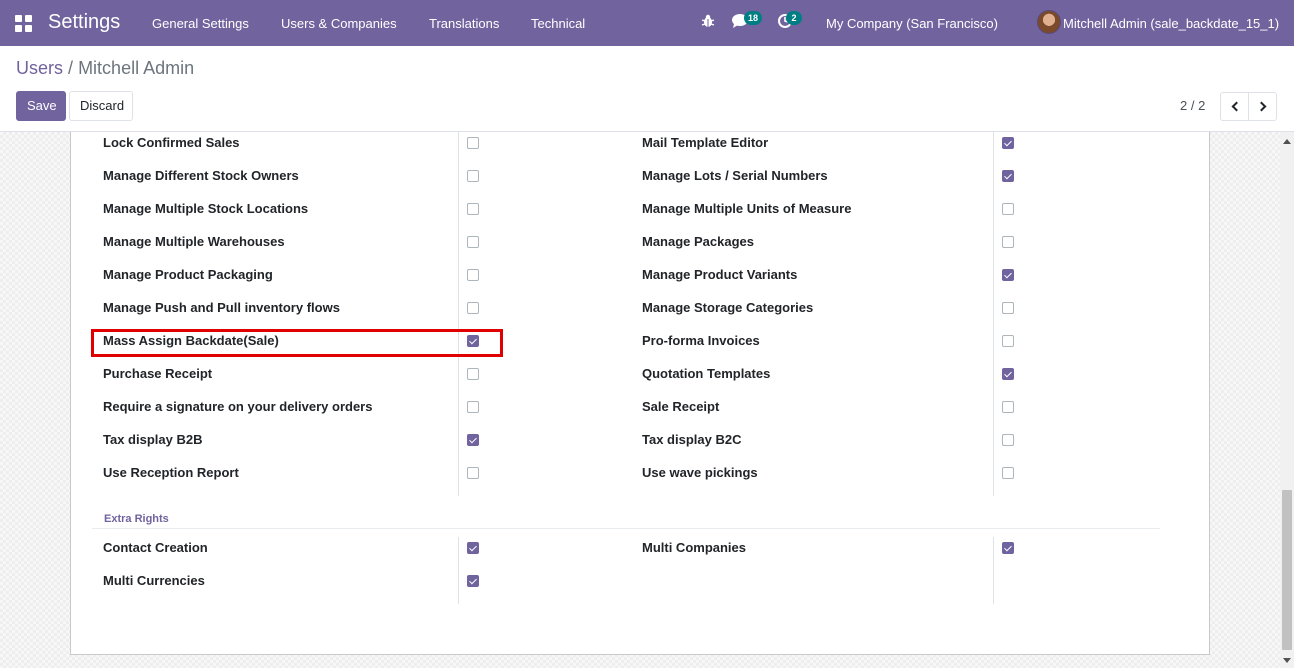  What do you see at coordinates (201, 175) in the screenshot?
I see `right-label: Manage Different Stock Owners` at bounding box center [201, 175].